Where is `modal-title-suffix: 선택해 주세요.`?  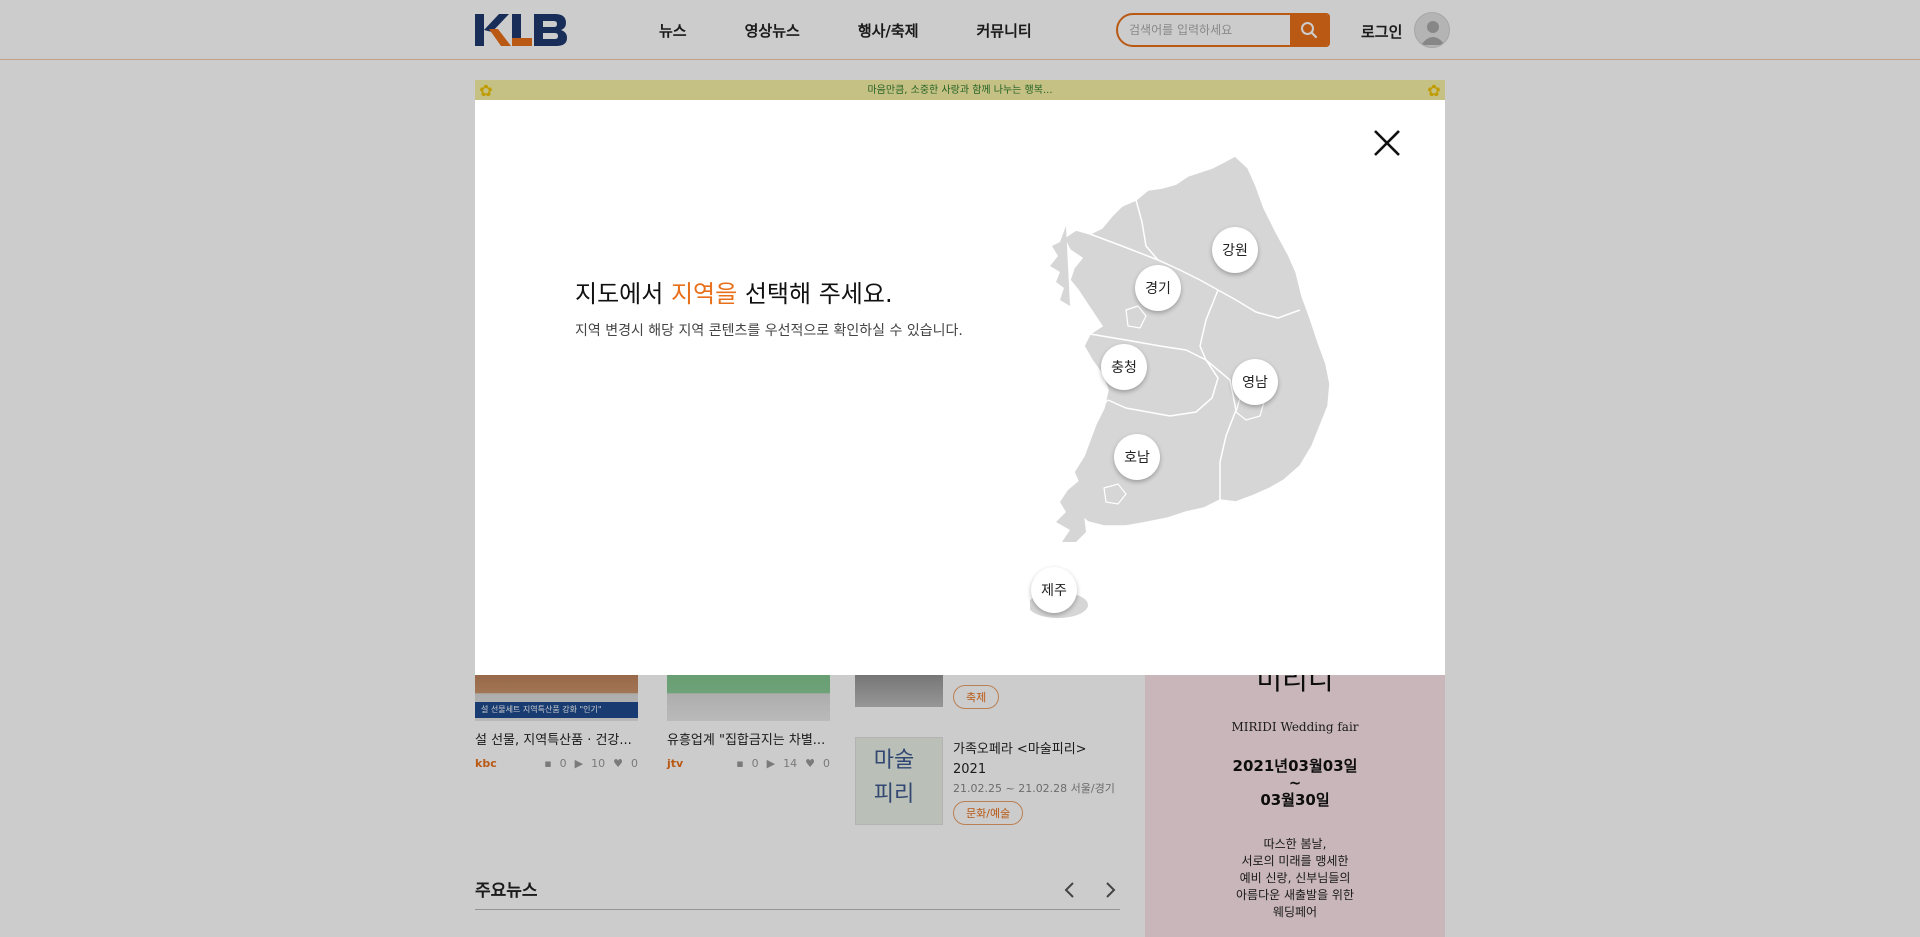 modal-title-suffix: 선택해 주세요. is located at coordinates (815, 294).